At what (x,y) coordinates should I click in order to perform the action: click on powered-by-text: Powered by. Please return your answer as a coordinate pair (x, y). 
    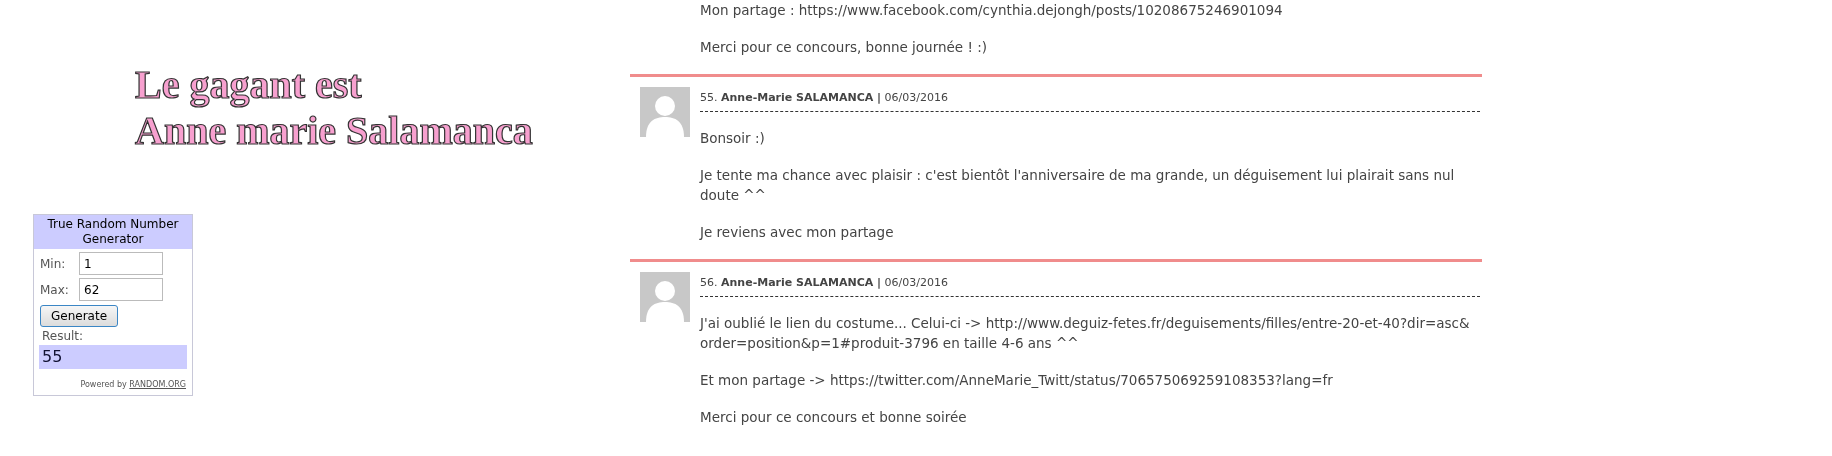
    Looking at the image, I should click on (104, 384).